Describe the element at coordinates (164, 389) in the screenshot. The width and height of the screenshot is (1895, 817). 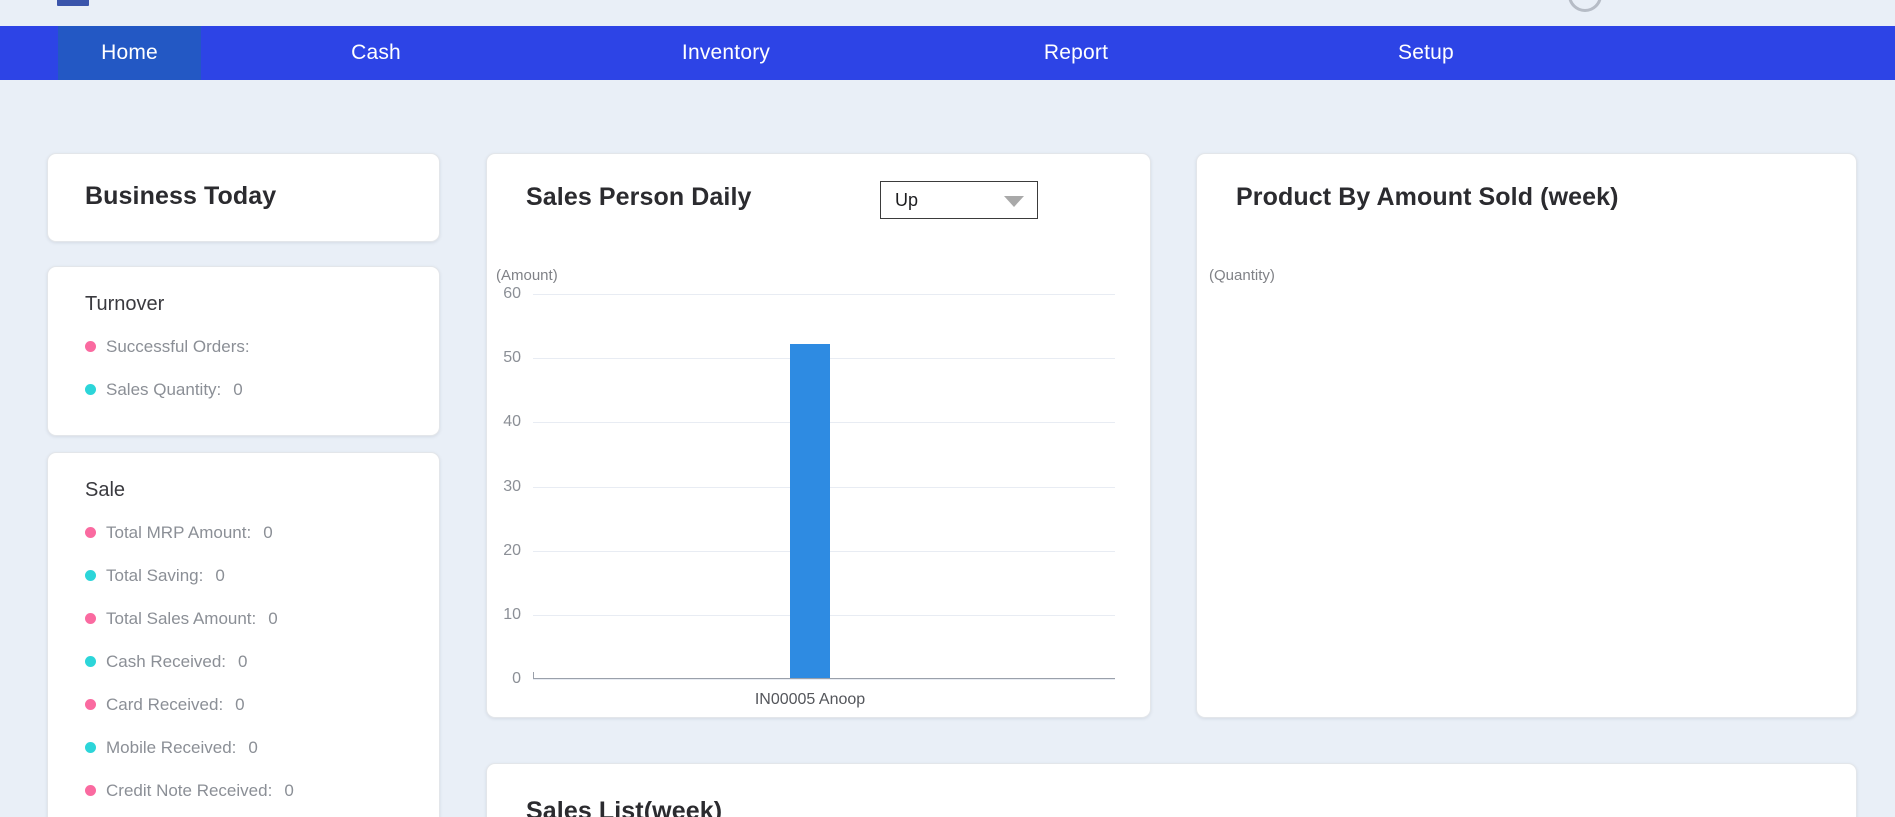
I see `turnover-stat-label: Sales Quantity:` at that location.